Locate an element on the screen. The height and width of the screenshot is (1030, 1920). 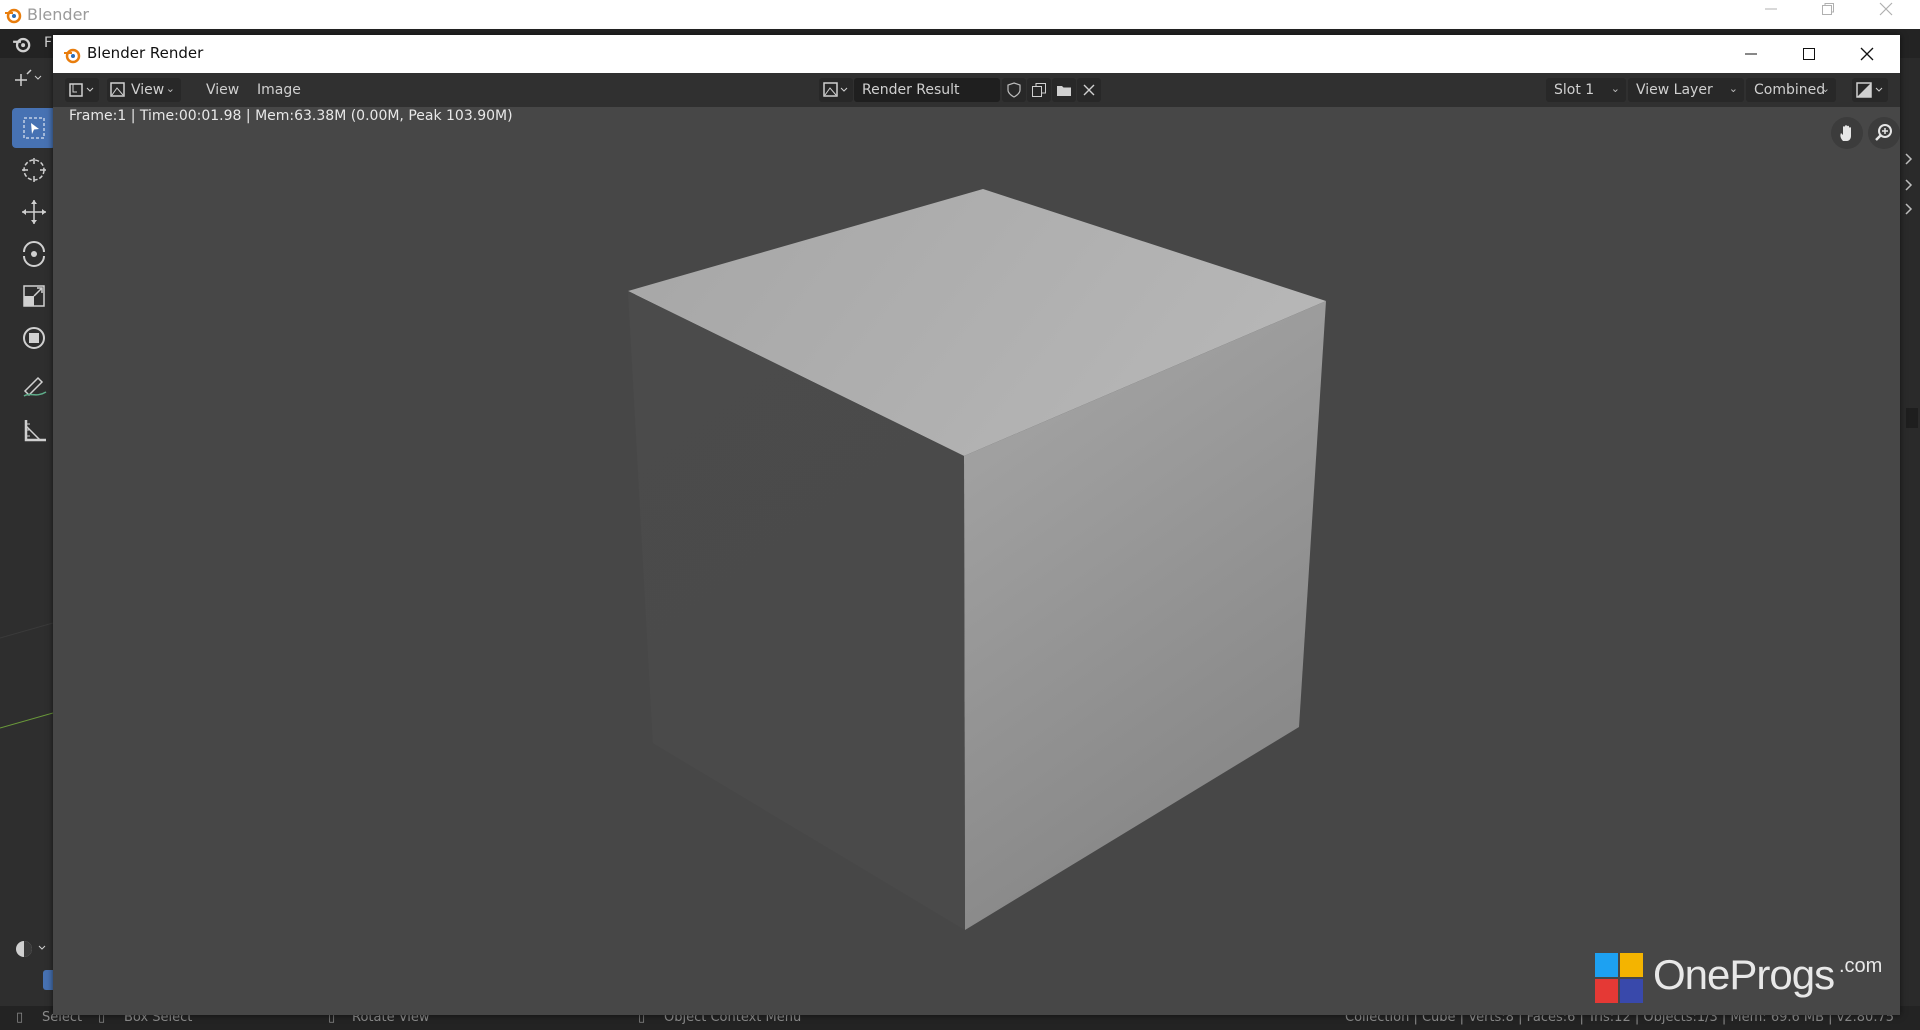
restore-button is located at coordinates (1828, 14).